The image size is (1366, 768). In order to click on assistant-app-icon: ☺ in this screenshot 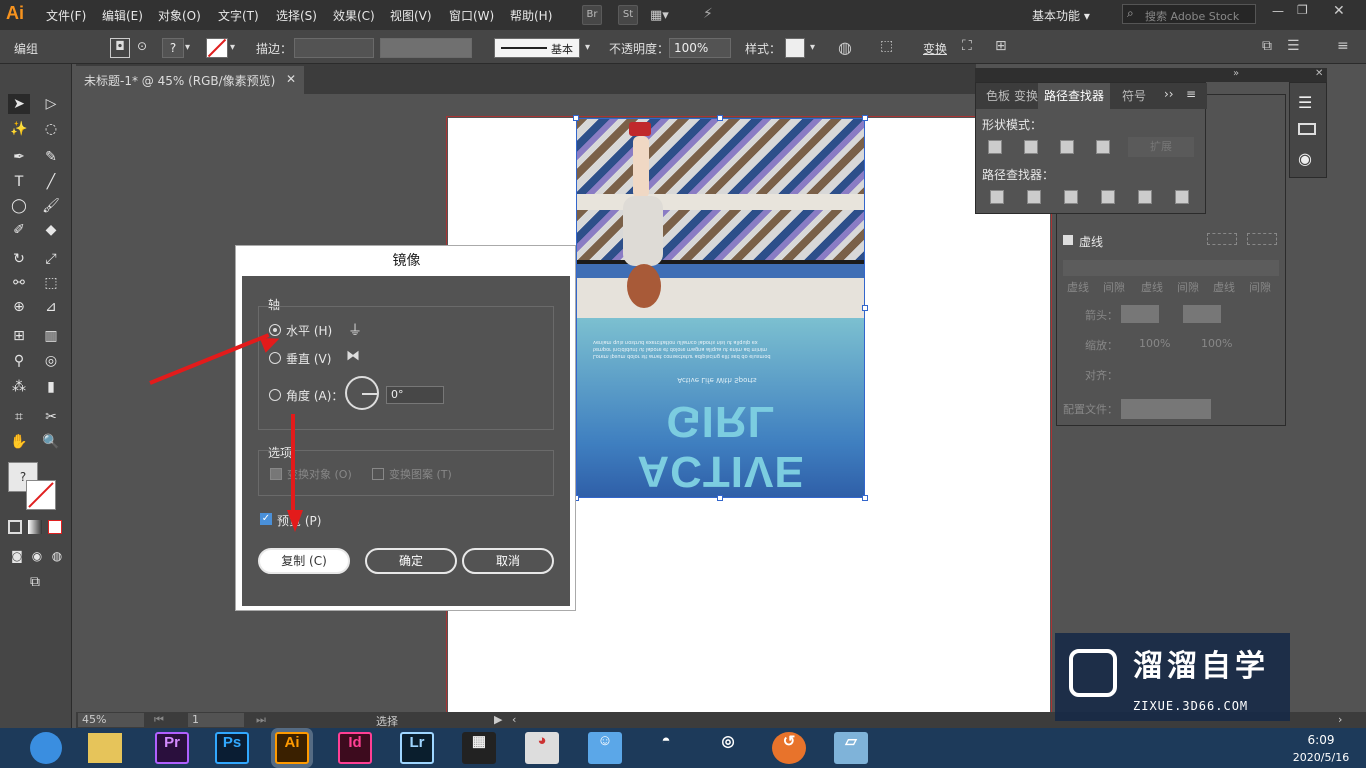, I will do `click(605, 748)`.